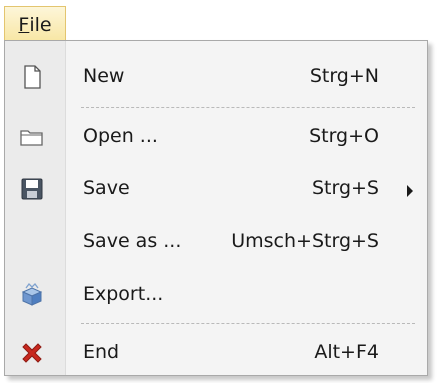 The height and width of the screenshot is (383, 442). I want to click on menu-item-end-shortcut: Alt+F4, so click(346, 352).